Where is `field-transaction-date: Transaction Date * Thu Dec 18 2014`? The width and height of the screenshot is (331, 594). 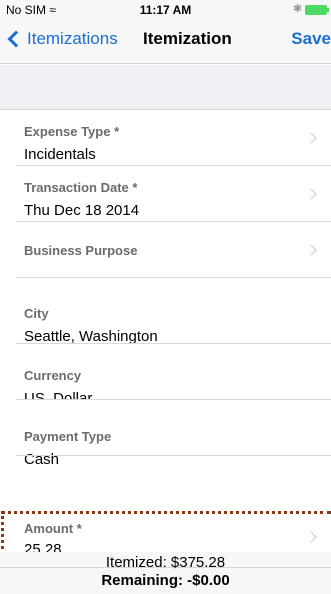 field-transaction-date: Transaction Date * Thu Dec 18 2014 is located at coordinates (165, 194).